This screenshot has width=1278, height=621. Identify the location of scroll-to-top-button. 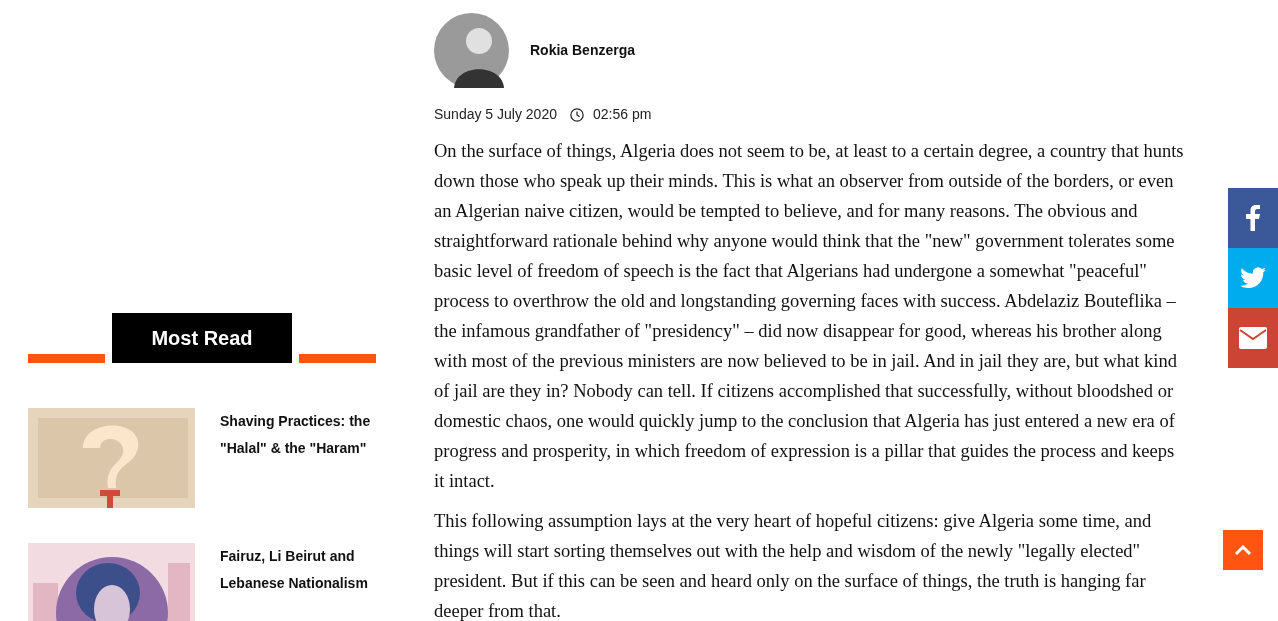
(1243, 550).